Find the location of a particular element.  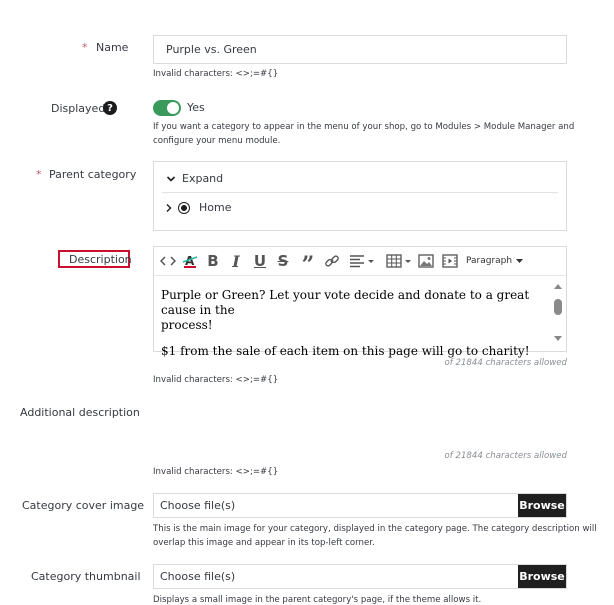

name-hint: Invalid characters: <>;=#{} is located at coordinates (216, 74).